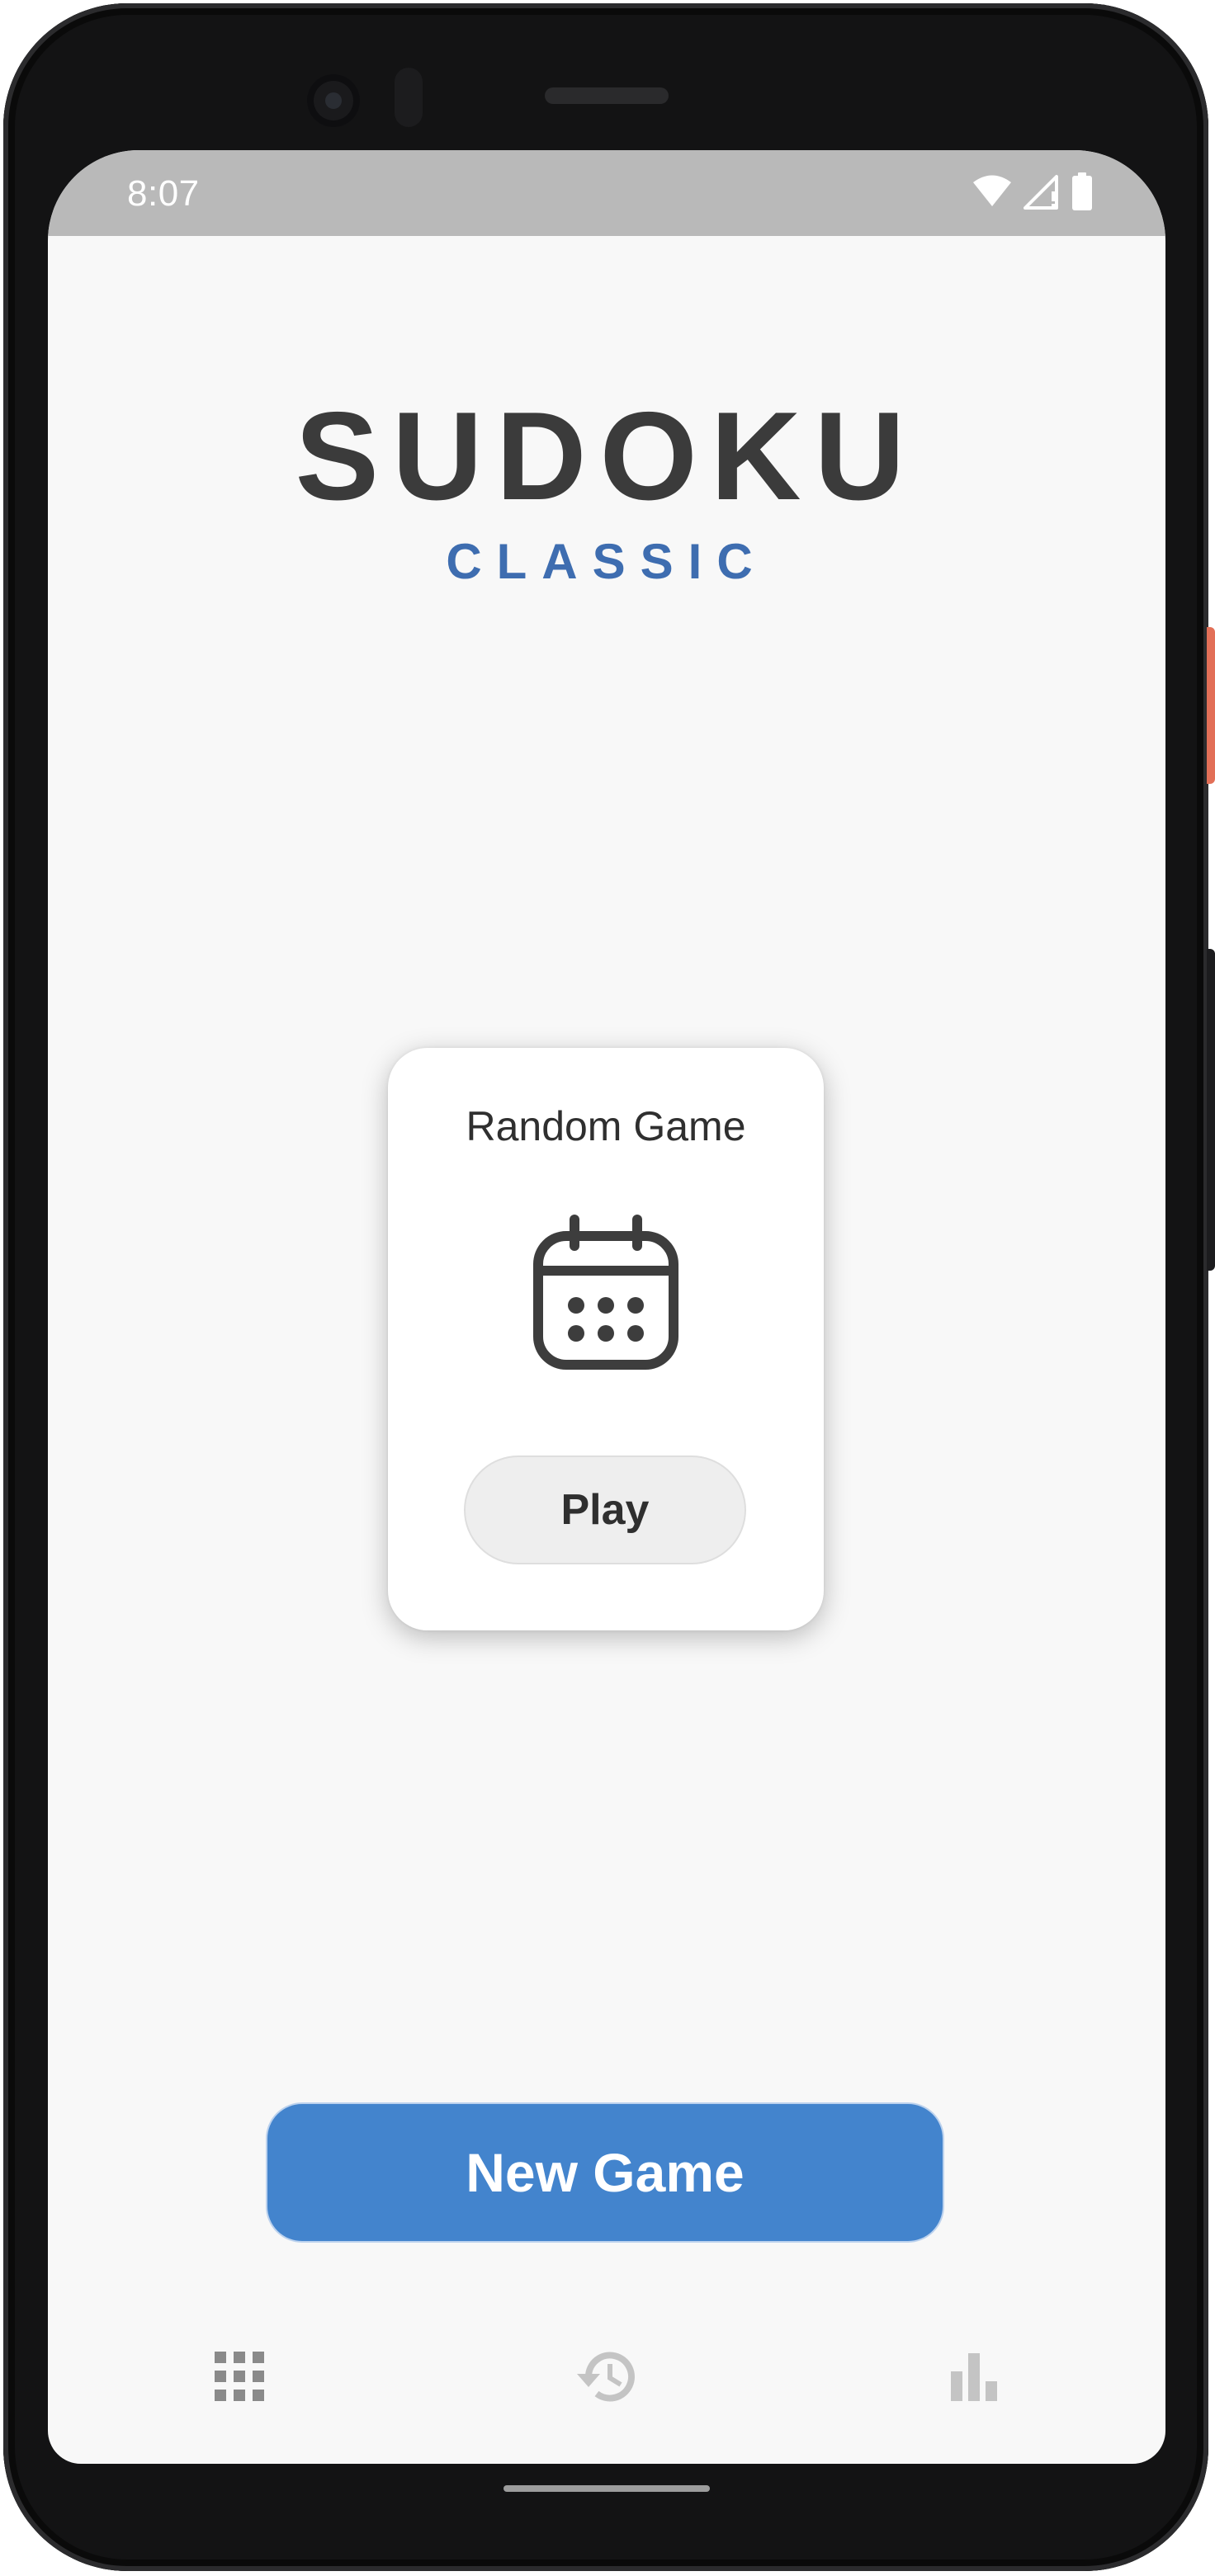  Describe the element at coordinates (605, 2172) in the screenshot. I see `new-game-button: New Game` at that location.